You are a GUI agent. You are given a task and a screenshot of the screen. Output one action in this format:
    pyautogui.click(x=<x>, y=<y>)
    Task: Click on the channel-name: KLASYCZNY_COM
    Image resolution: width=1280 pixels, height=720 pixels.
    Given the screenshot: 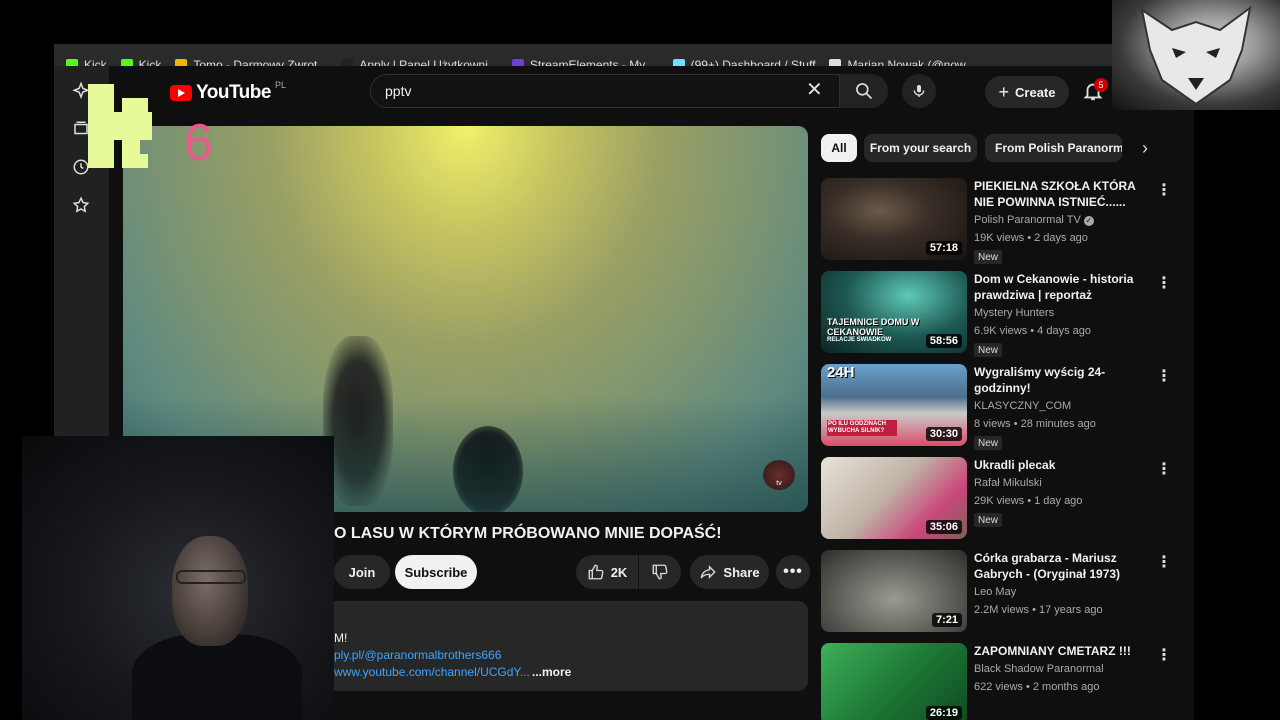 What is the action you would take?
    pyautogui.click(x=1023, y=406)
    